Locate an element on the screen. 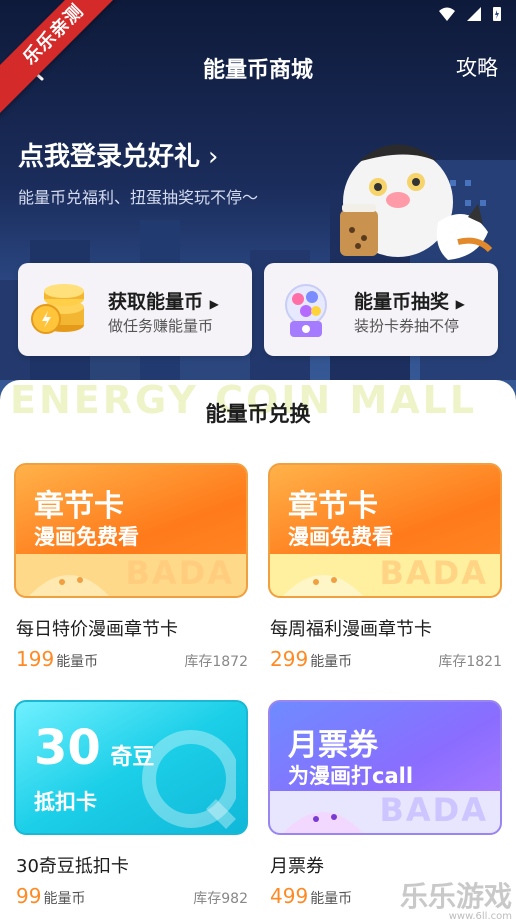 The height and width of the screenshot is (922, 516). product-stock: 库存1872 is located at coordinates (216, 662).